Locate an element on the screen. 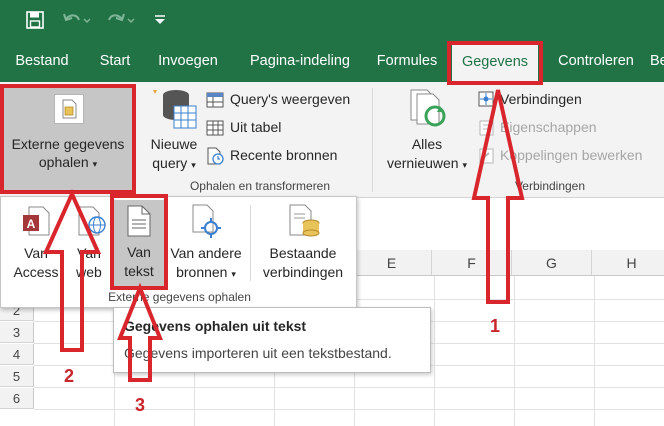 The image size is (664, 426). from-access-button: A Van Access is located at coordinates (36, 244).